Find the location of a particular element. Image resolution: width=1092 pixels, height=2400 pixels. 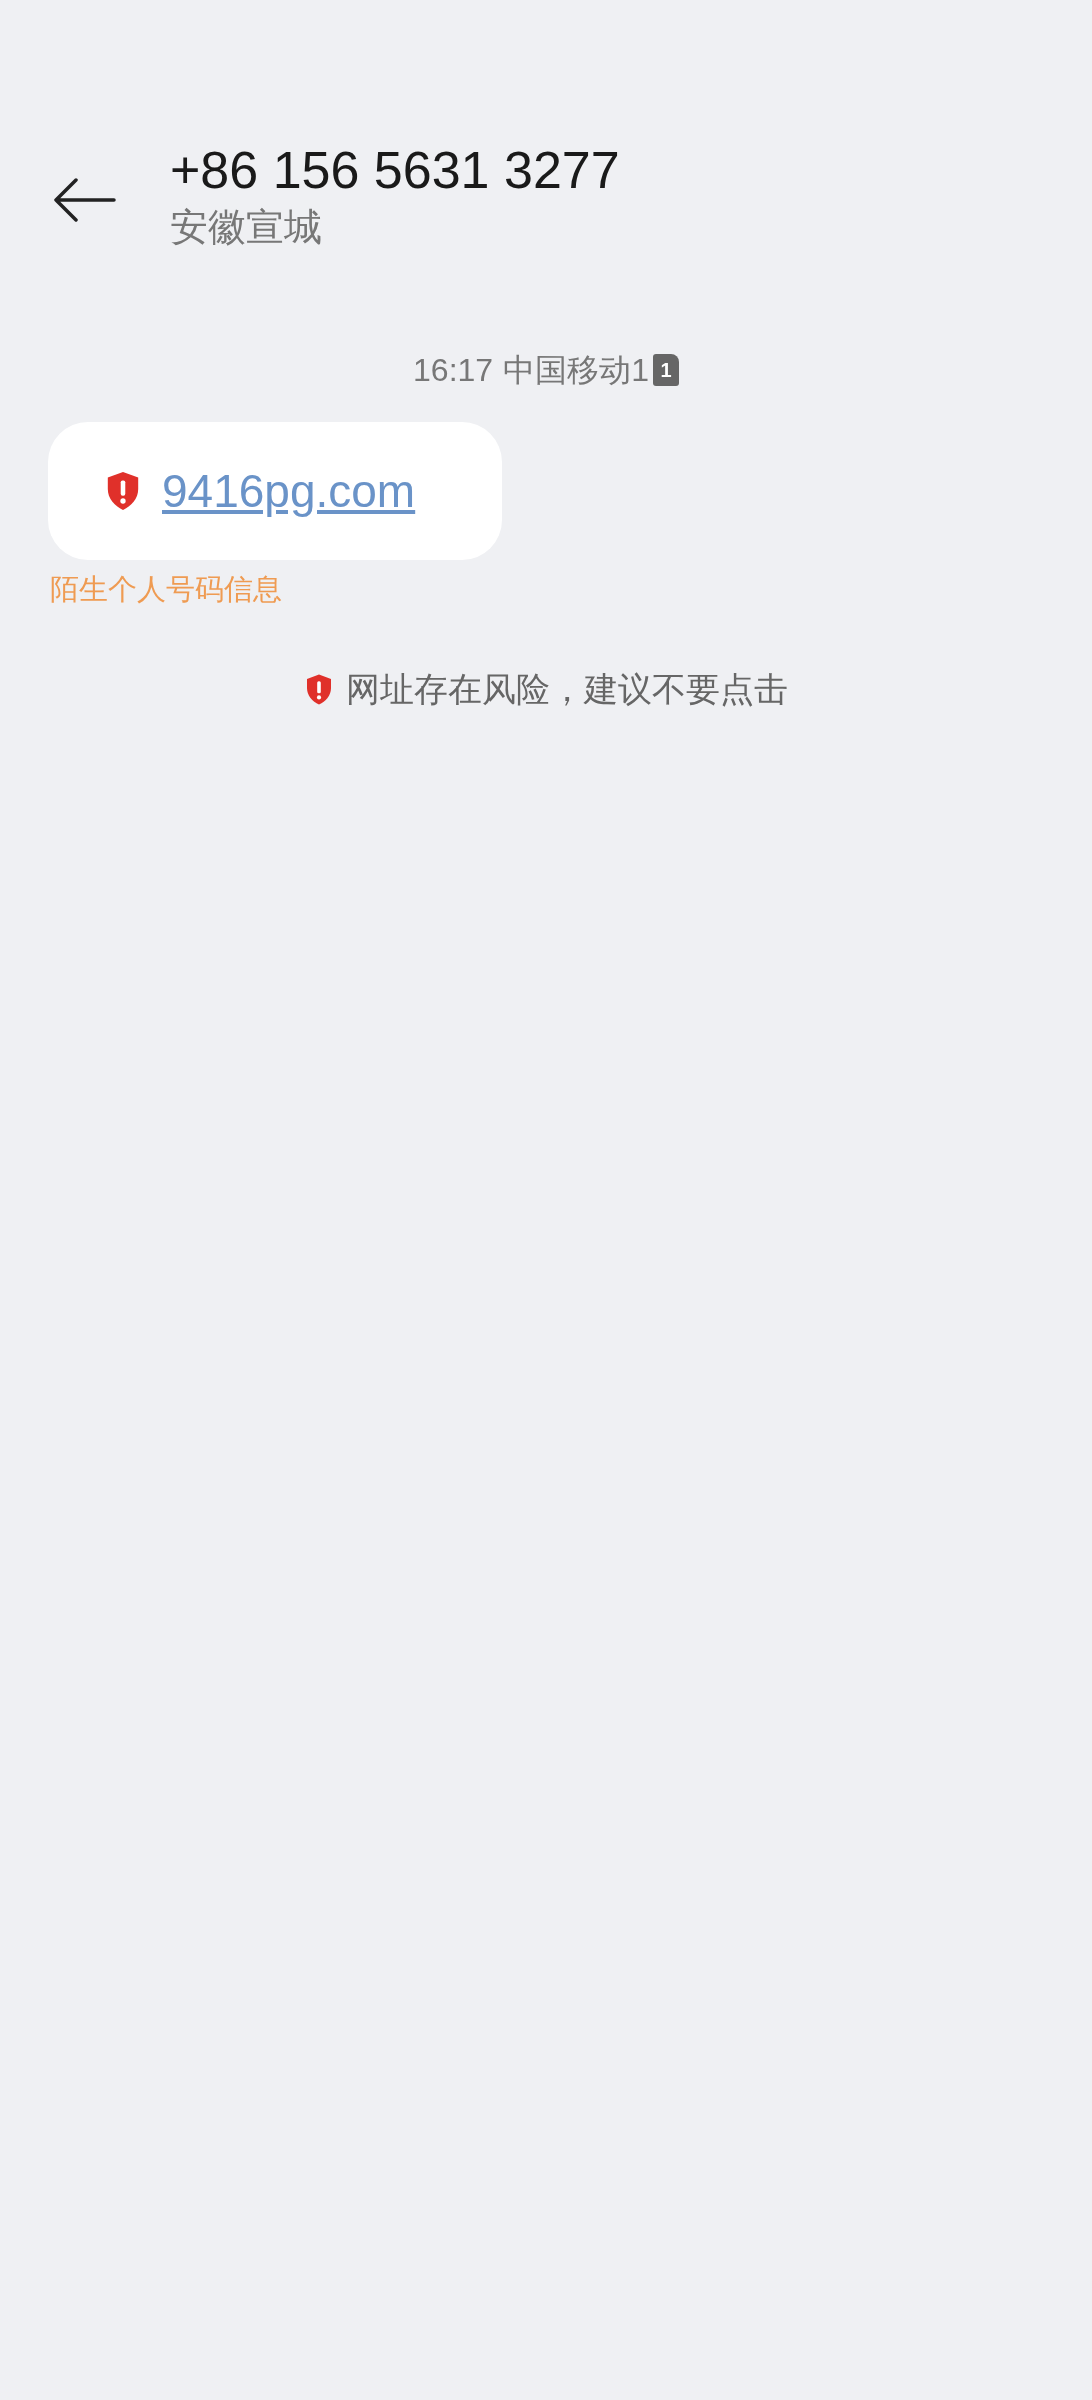

risk-warning: 网址存在风险，建议不要点击 is located at coordinates (567, 689).